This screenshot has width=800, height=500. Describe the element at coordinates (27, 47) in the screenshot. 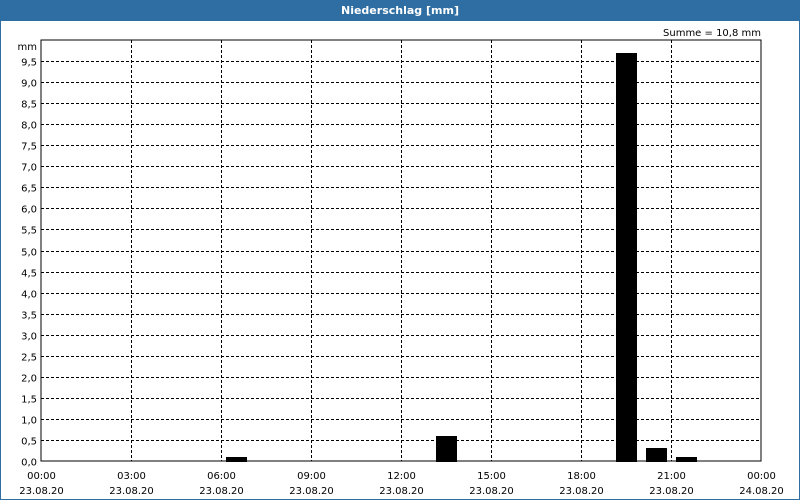

I see `y-axis-unit: mm` at that location.